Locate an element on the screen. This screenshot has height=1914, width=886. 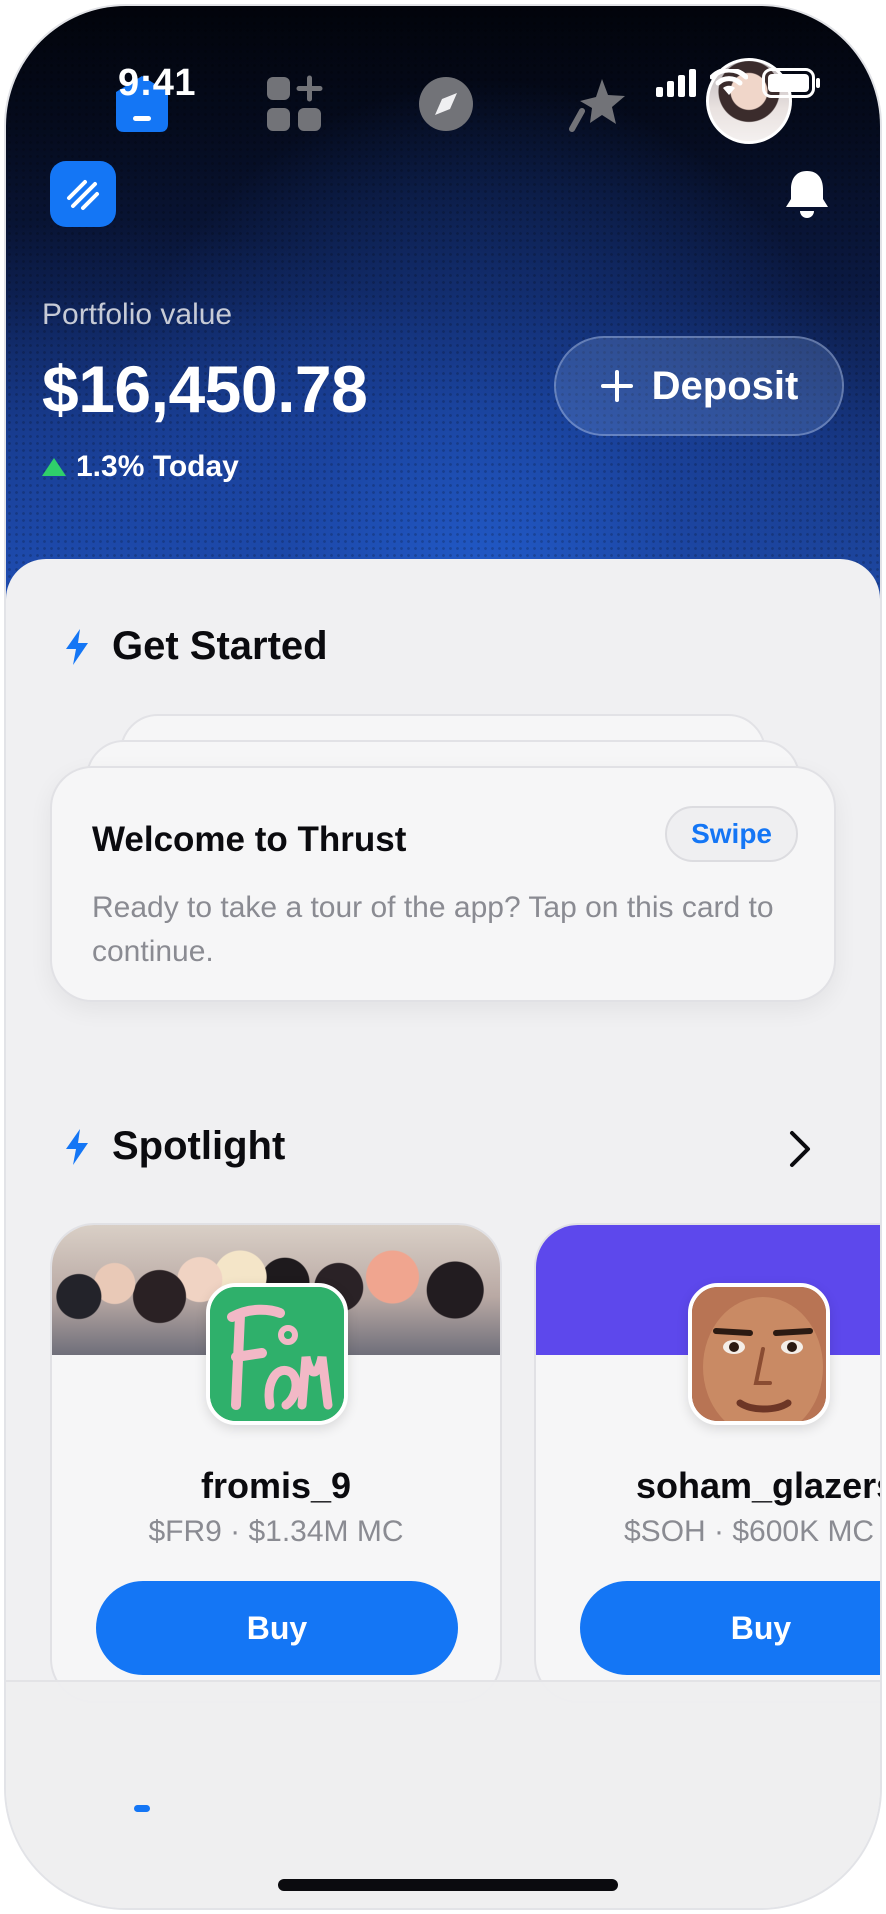
tab-bar is located at coordinates (443, 1794).